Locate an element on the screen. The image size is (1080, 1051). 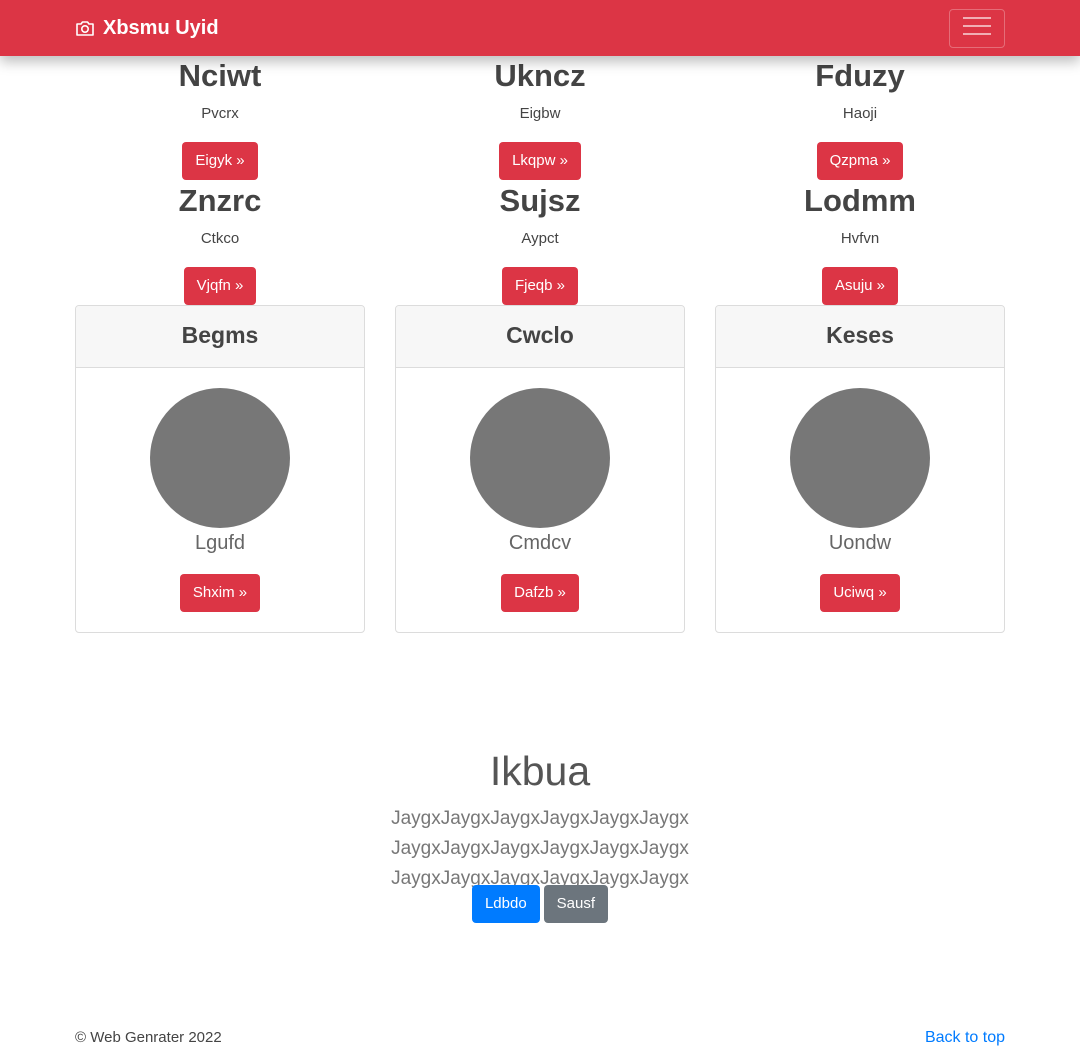
feature-title: Ukncz is located at coordinates (540, 75).